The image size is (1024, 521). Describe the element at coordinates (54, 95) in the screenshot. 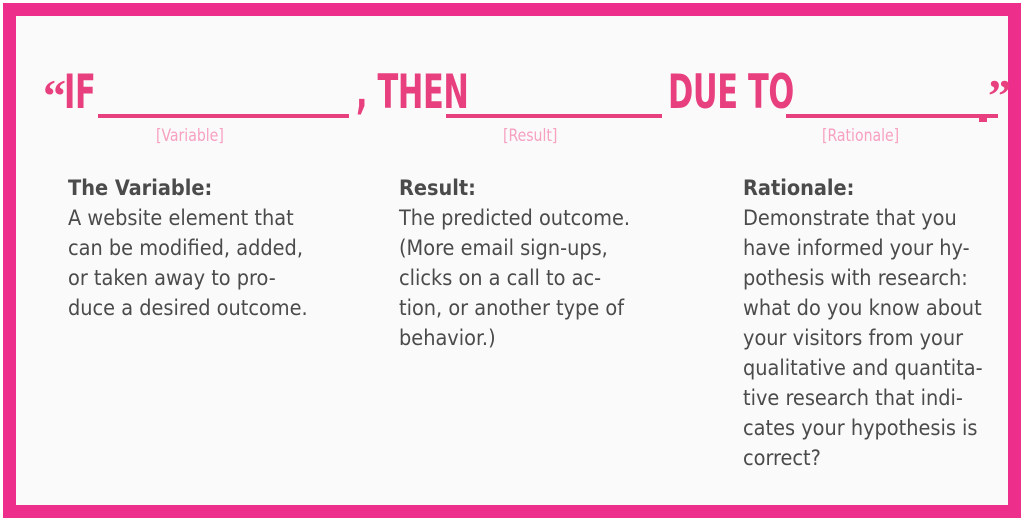

I see `opening-quote: “` at that location.